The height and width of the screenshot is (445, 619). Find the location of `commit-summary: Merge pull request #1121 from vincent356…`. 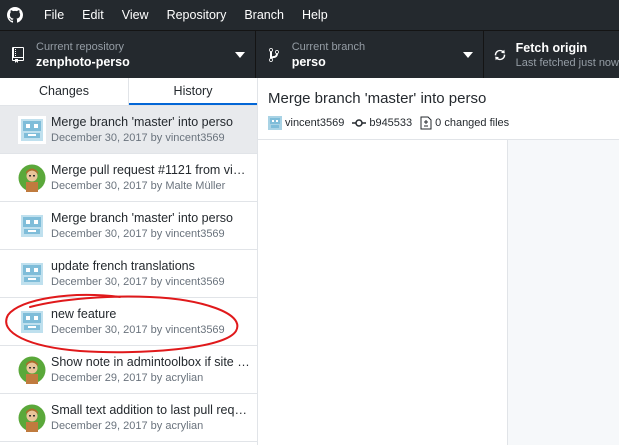

commit-summary: Merge pull request #1121 from vincent356… is located at coordinates (151, 169).